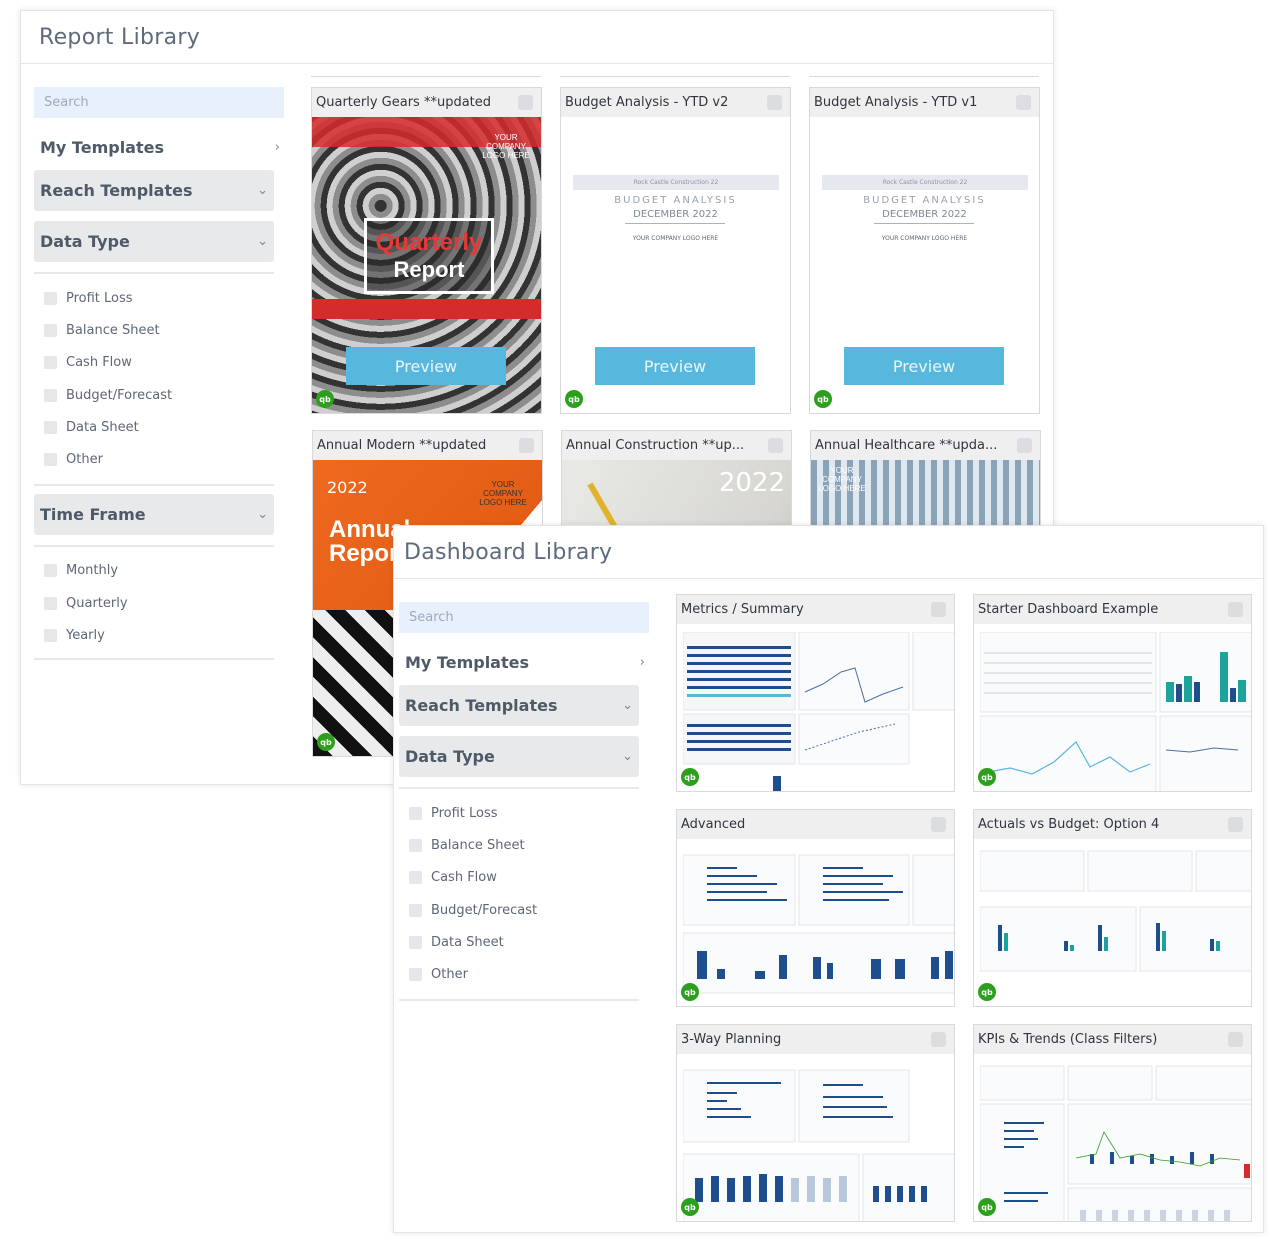 Image resolution: width=1280 pixels, height=1258 pixels. I want to click on chevron-right-icon: ›, so click(642, 662).